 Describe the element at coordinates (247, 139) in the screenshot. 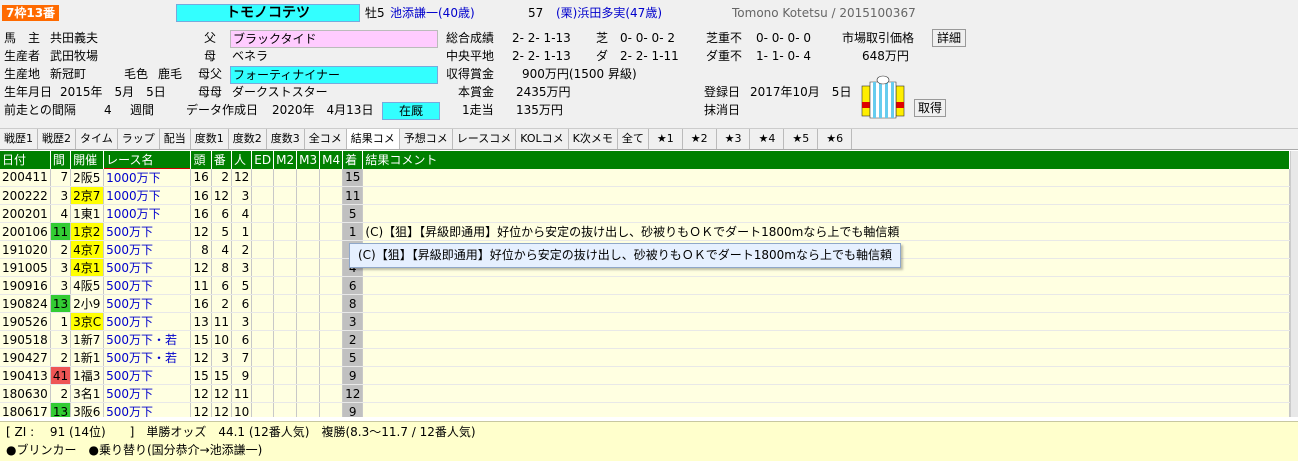

I see `tab-6: 度数2` at that location.